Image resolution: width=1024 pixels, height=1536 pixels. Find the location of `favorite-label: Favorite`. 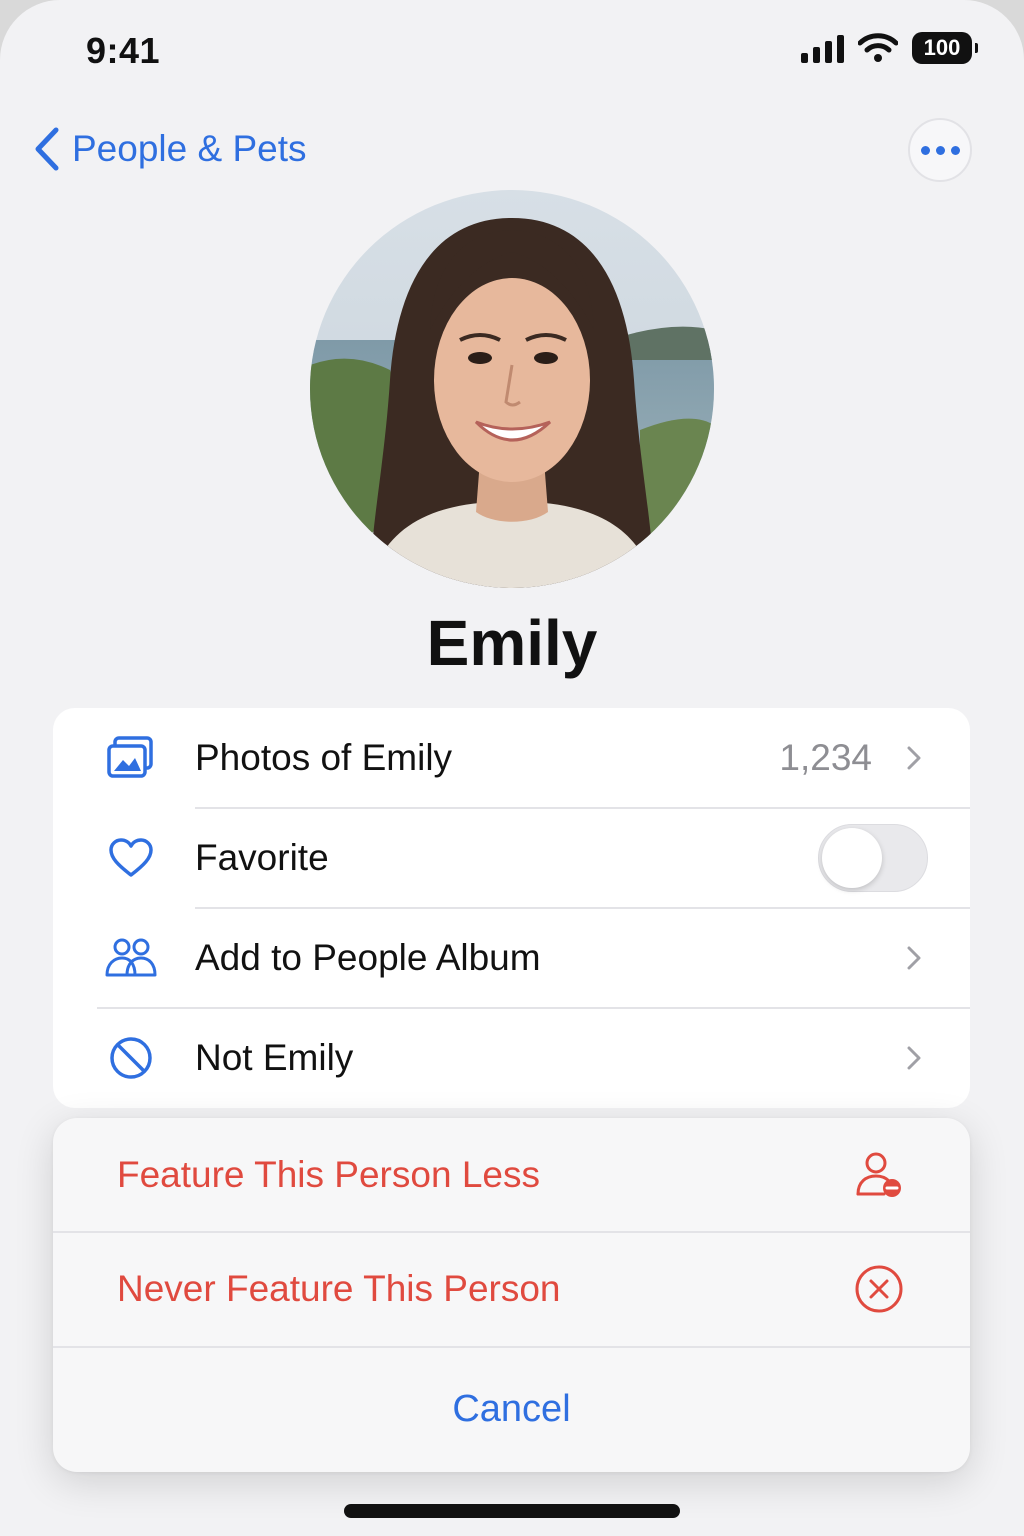

favorite-label: Favorite is located at coordinates (262, 857).